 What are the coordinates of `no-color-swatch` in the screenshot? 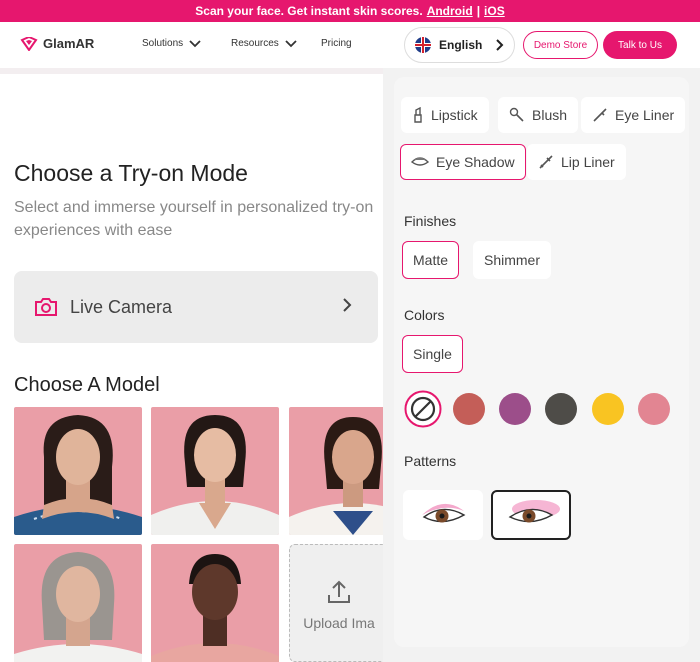 It's located at (423, 409).